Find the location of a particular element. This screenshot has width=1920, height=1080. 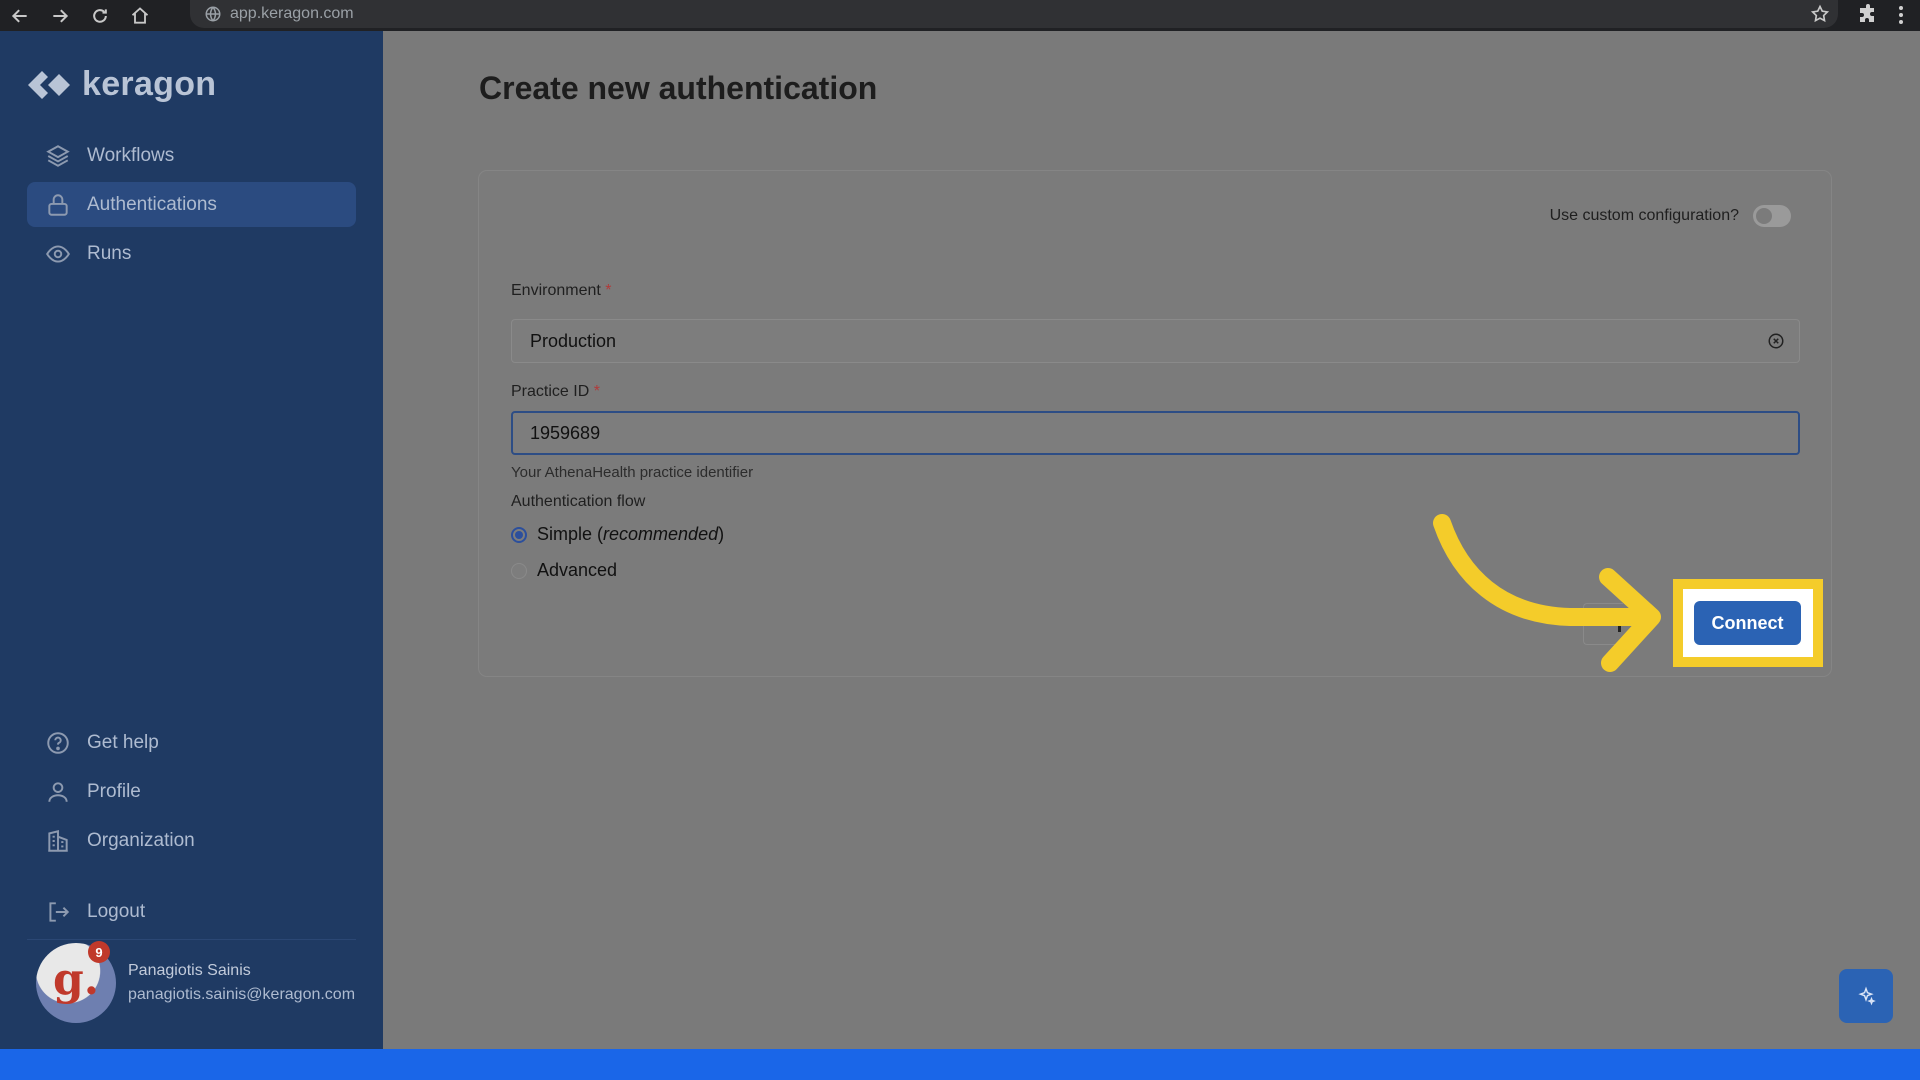

practice-id-input: 1959689 is located at coordinates (1155, 433).